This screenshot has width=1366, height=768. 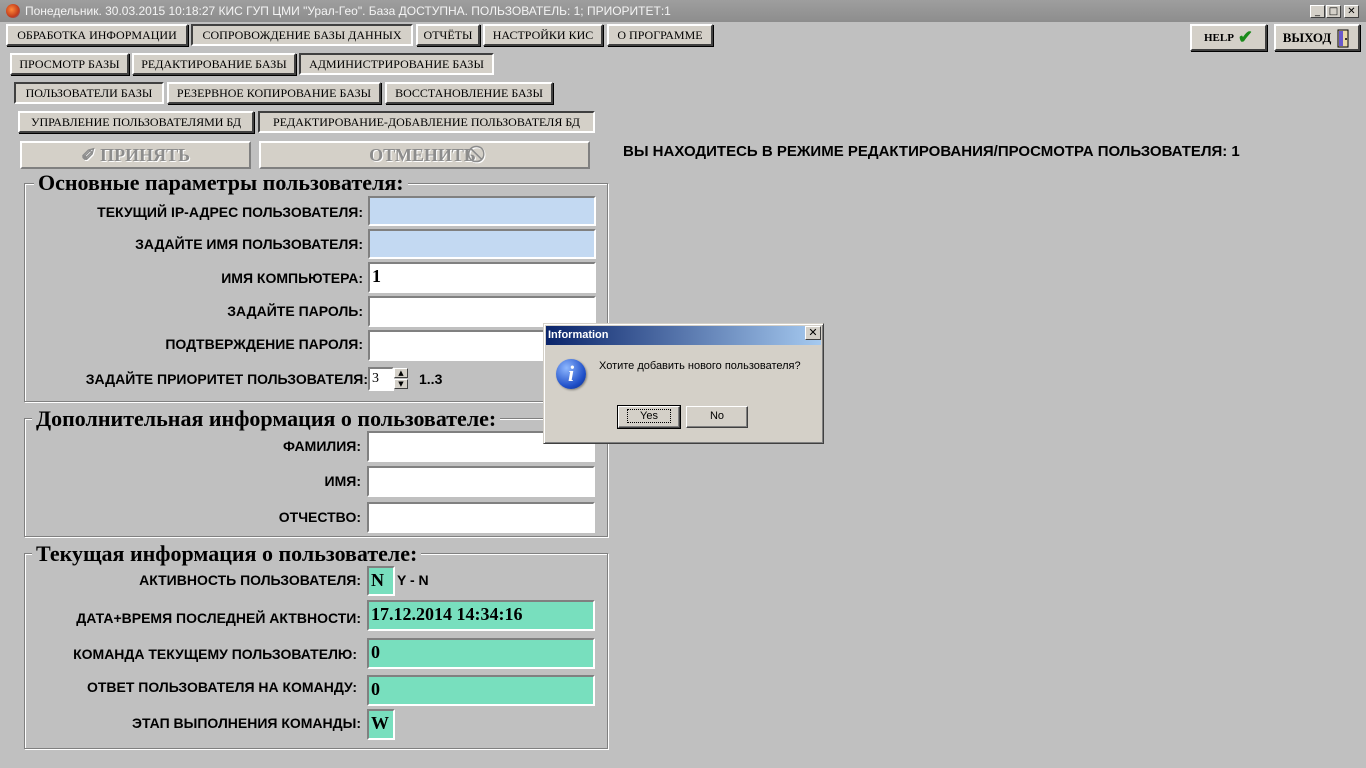 I want to click on priority-range: 1..3, so click(x=431, y=379).